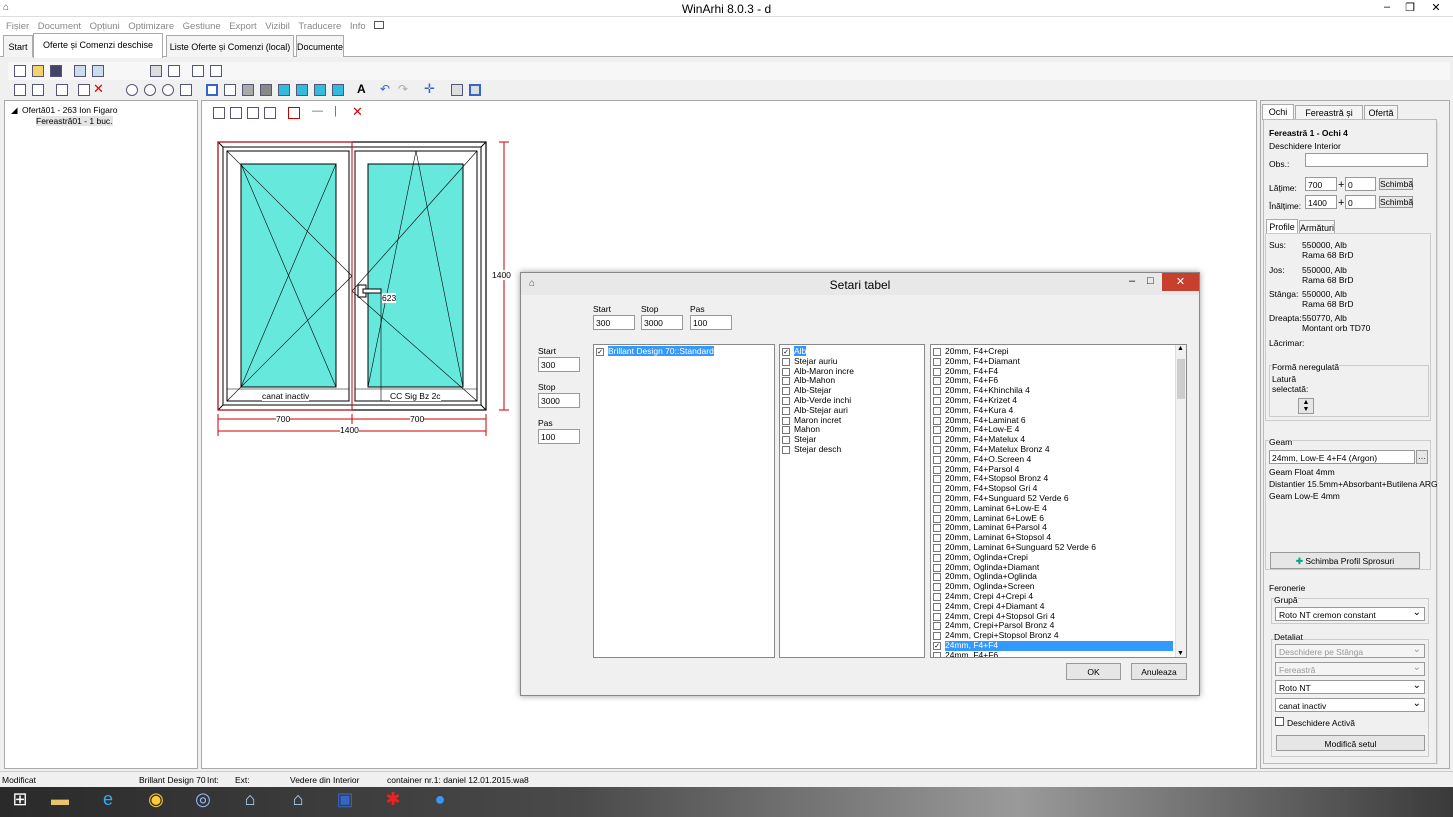 The width and height of the screenshot is (1453, 817). What do you see at coordinates (1350, 687) in the screenshot?
I see `hardware-brand-select: Roto NT` at bounding box center [1350, 687].